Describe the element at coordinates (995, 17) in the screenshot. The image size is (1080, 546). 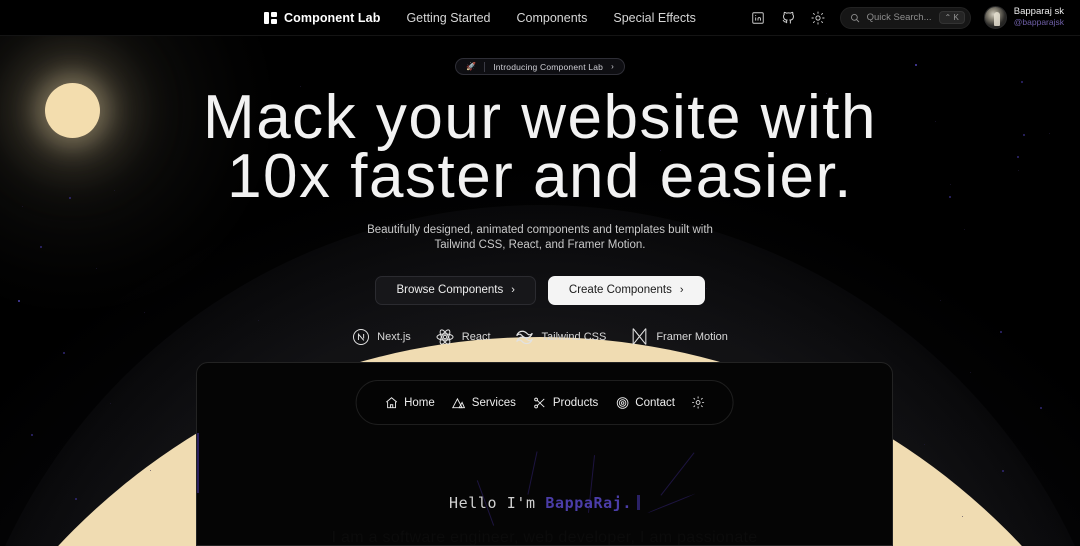
I see `avatar` at that location.